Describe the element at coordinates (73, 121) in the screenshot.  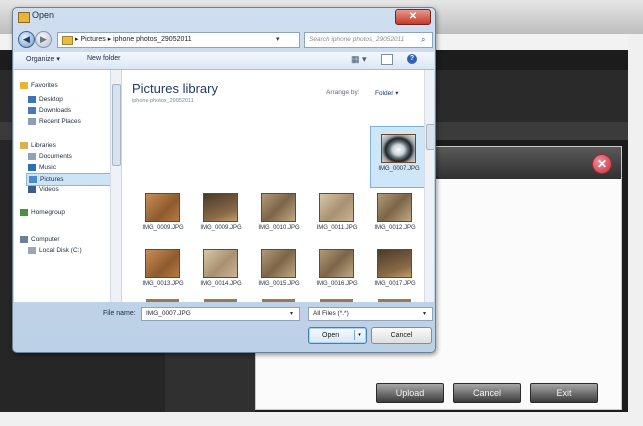
I see `nav-item-recent-places: Recent Places` at that location.